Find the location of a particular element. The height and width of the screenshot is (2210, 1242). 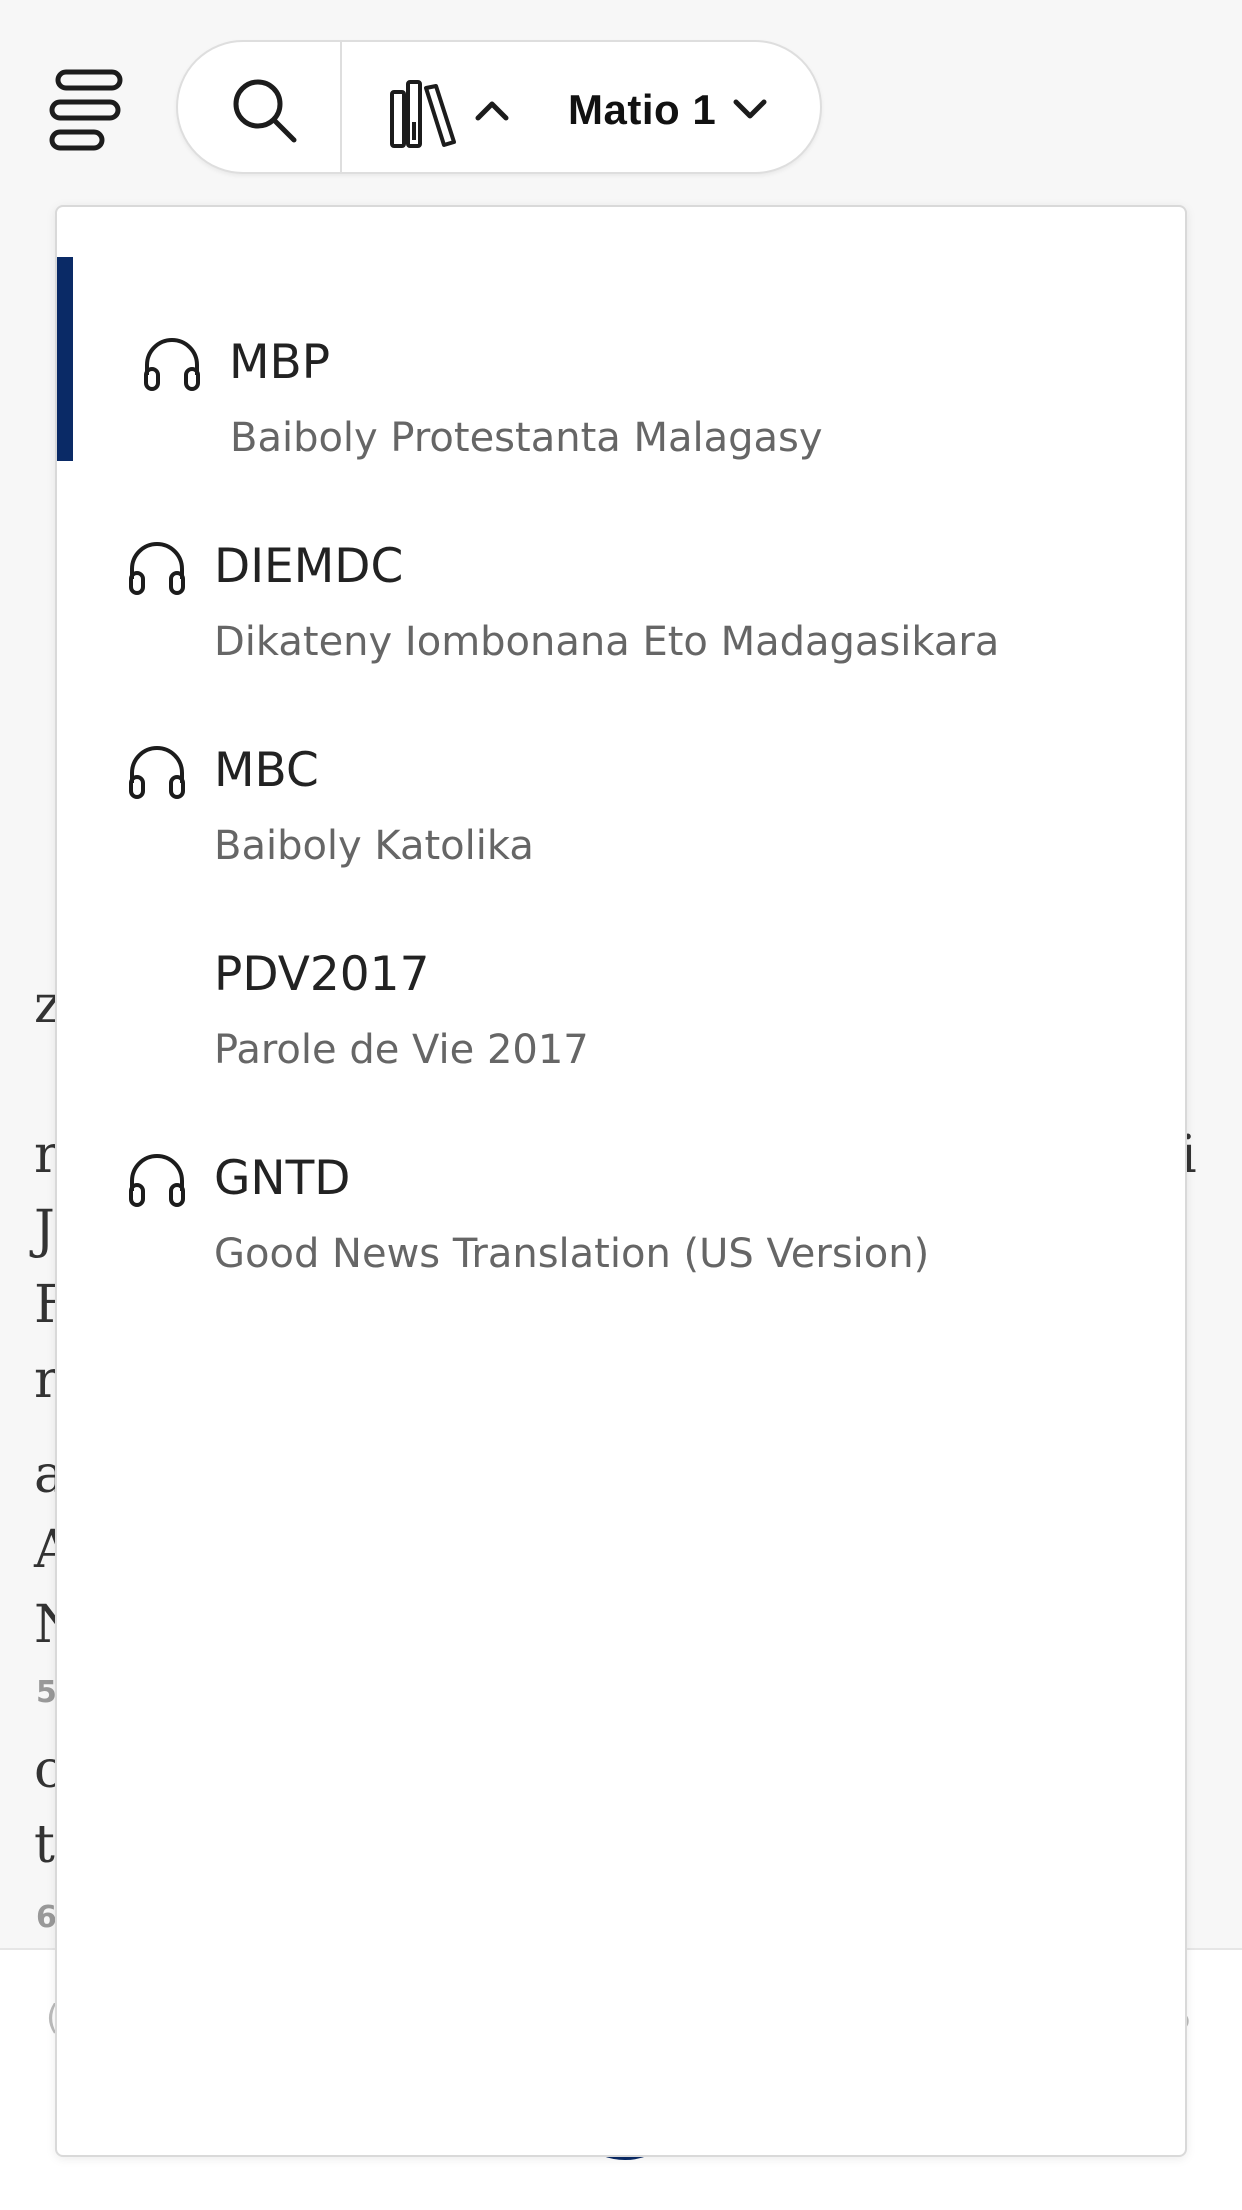

version-name: Baiboly Protestanta Malagasy is located at coordinates (526, 438).